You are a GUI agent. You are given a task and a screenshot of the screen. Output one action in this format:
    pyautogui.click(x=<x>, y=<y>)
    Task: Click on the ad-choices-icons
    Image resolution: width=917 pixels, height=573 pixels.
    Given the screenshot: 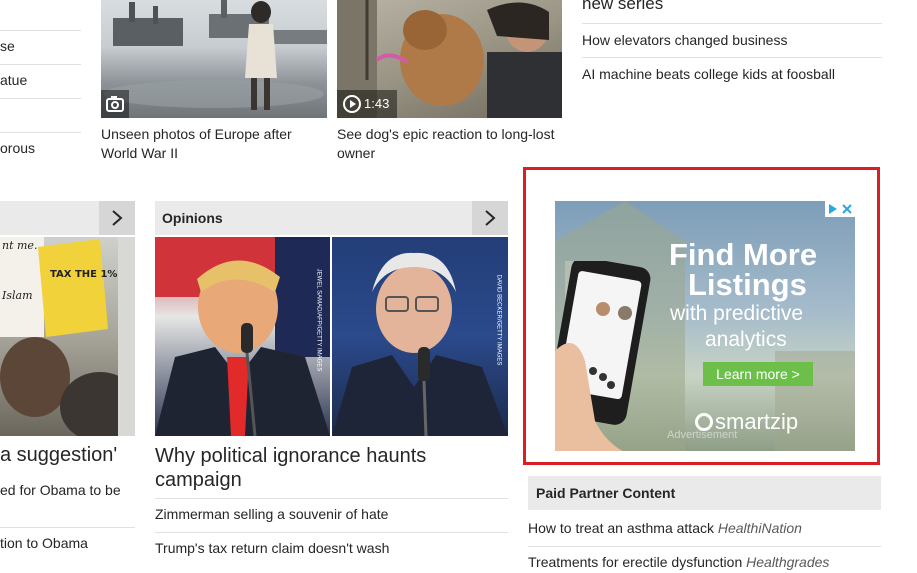 What is the action you would take?
    pyautogui.click(x=840, y=209)
    